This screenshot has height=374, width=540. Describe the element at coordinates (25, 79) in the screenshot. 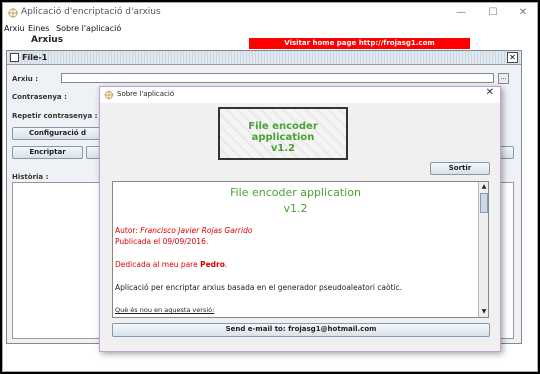

I see `arxiu-label: Arxiu :` at that location.